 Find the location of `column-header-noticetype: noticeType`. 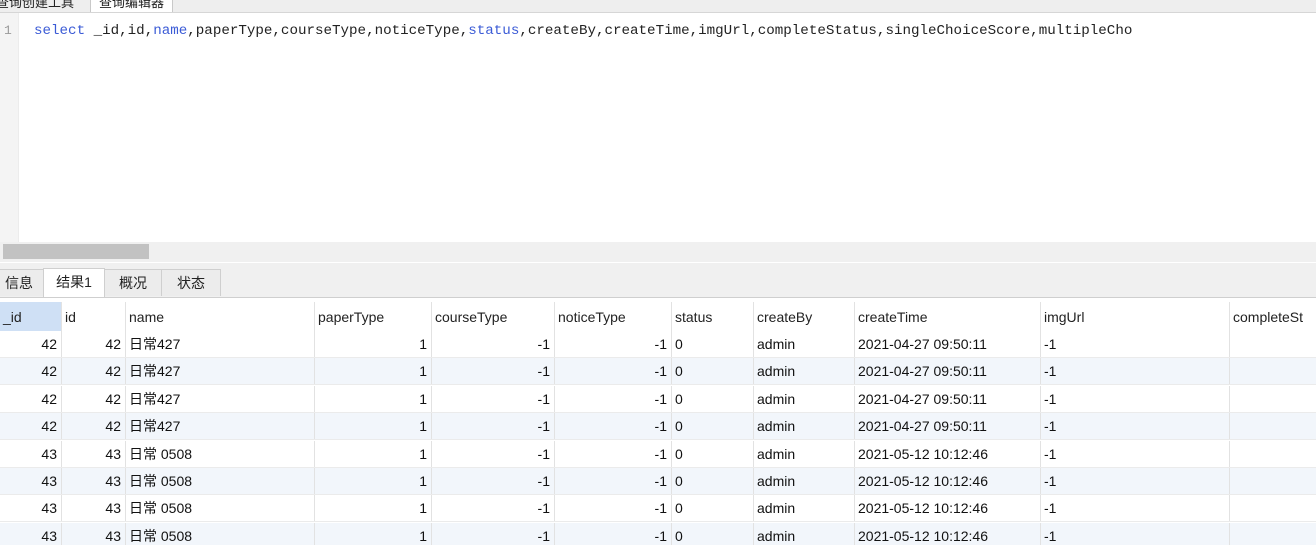

column-header-noticetype: noticeType is located at coordinates (613, 316).